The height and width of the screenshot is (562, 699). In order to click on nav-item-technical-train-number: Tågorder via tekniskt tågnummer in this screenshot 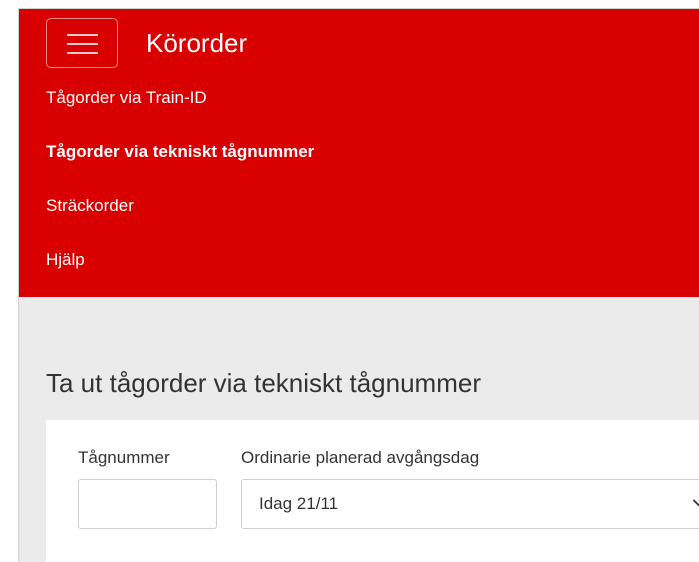, I will do `click(180, 152)`.